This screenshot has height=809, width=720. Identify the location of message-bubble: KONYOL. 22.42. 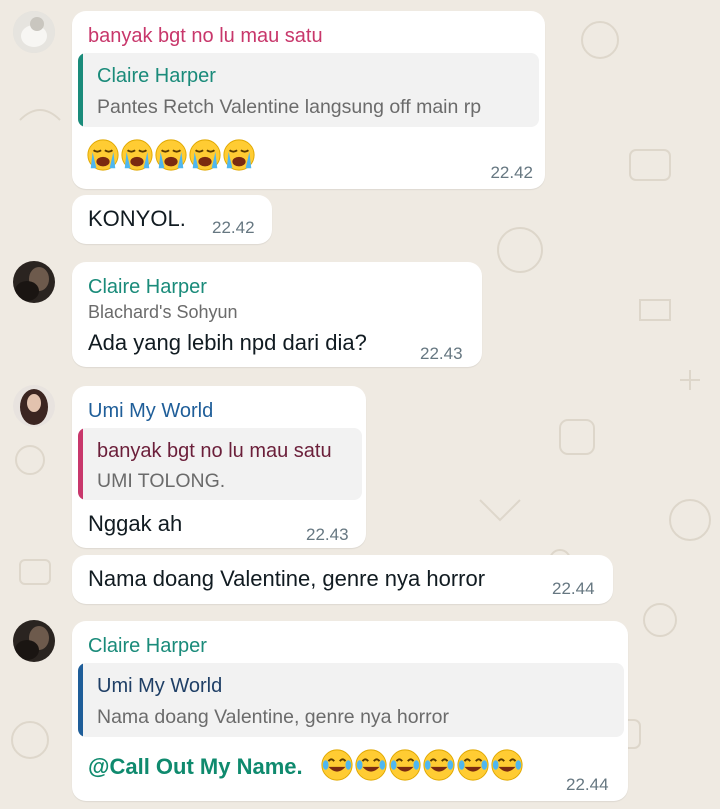
(172, 219).